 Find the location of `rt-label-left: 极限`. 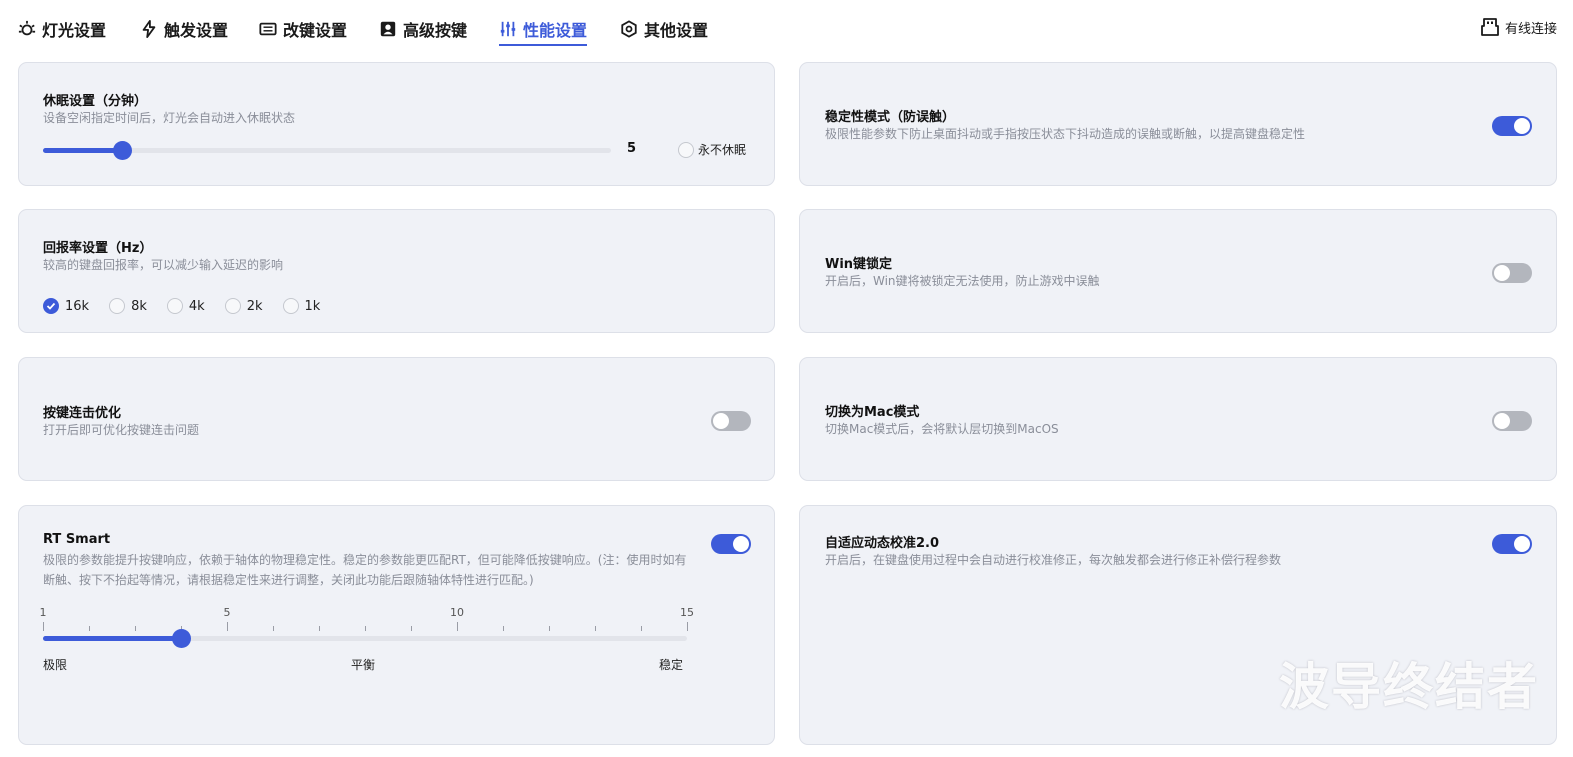

rt-label-left: 极限 is located at coordinates (55, 665).